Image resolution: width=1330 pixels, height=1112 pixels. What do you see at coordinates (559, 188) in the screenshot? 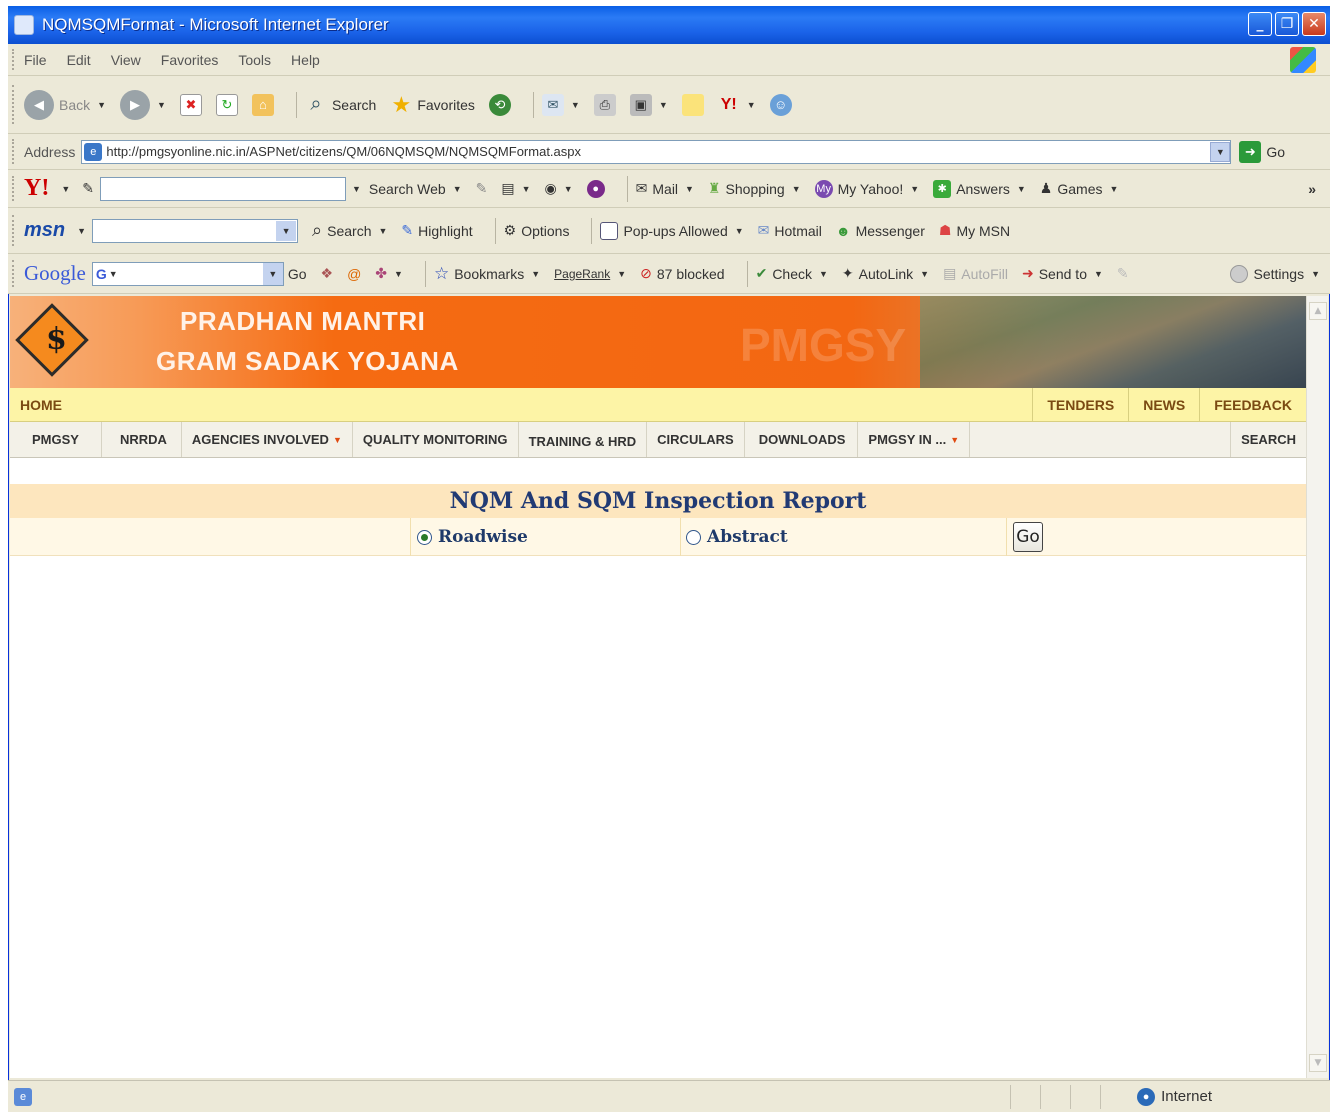
I see `globe-icon: ◉ ▼` at bounding box center [559, 188].